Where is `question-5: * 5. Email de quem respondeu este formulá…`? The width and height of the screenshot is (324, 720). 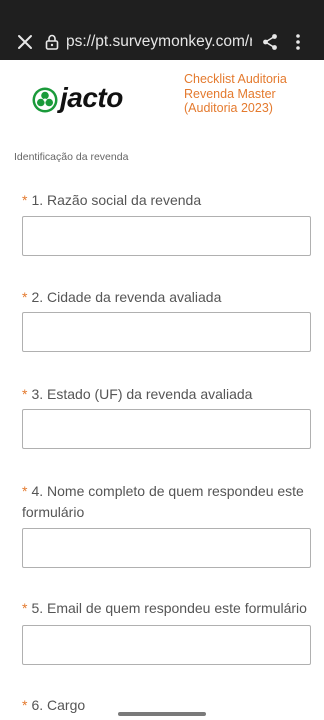 question-5: * 5. Email de quem respondeu este formulá… is located at coordinates (167, 631).